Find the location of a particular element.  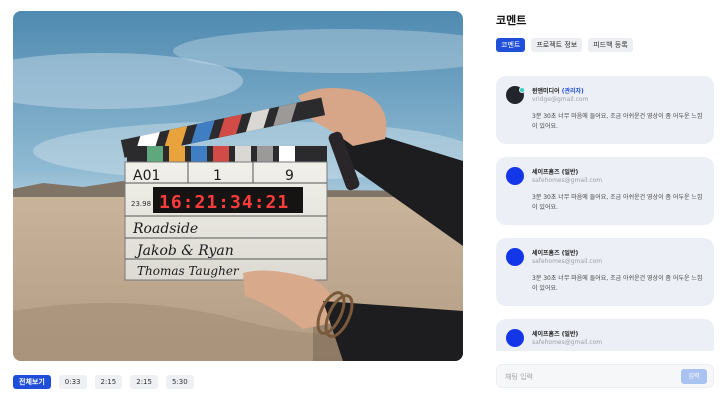

tab-project-info: 프로젝트 정보 is located at coordinates (557, 45).